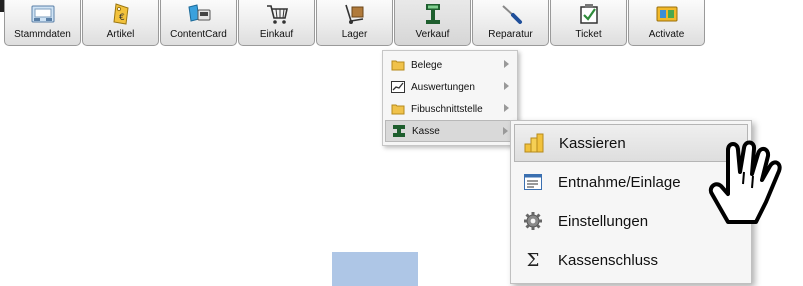 This screenshot has width=803, height=286. Describe the element at coordinates (450, 131) in the screenshot. I see `menu-item-kasse: Kasse` at that location.